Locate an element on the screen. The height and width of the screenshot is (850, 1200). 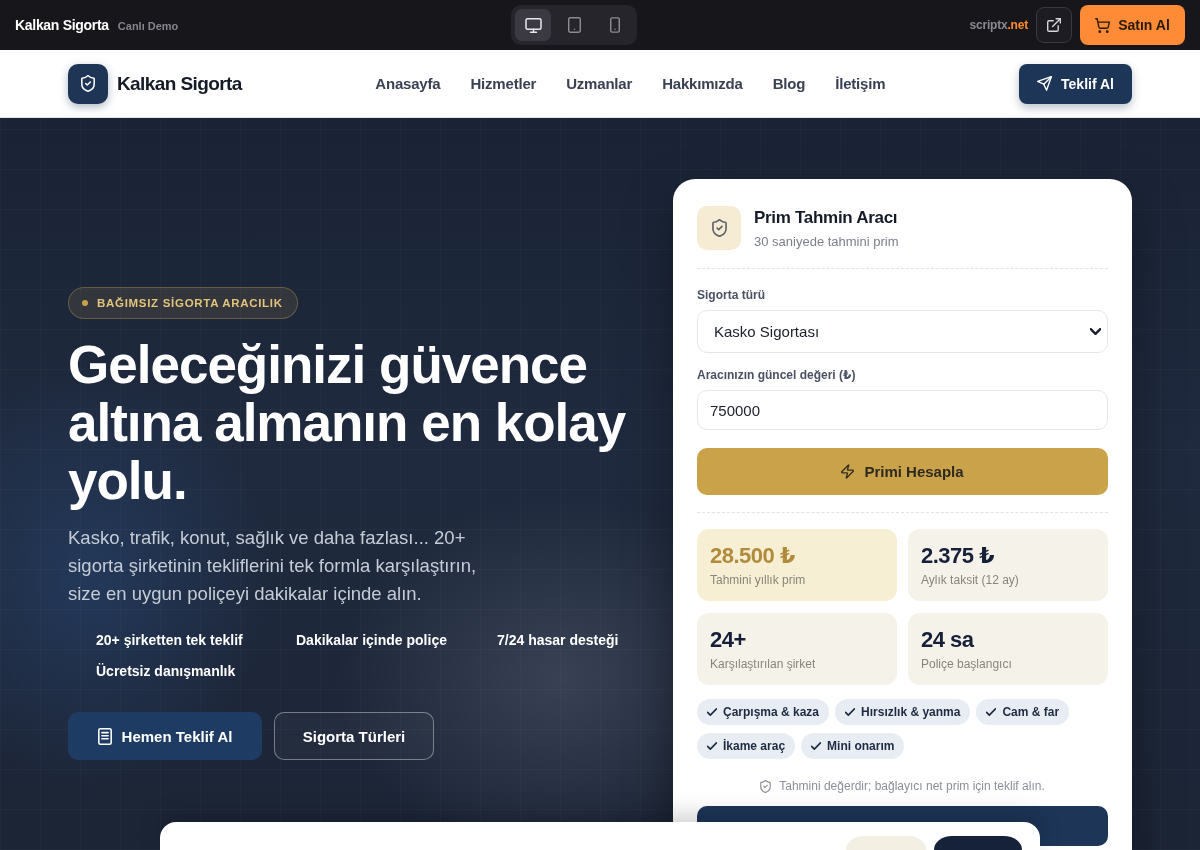
monitor-icon is located at coordinates (533, 25).